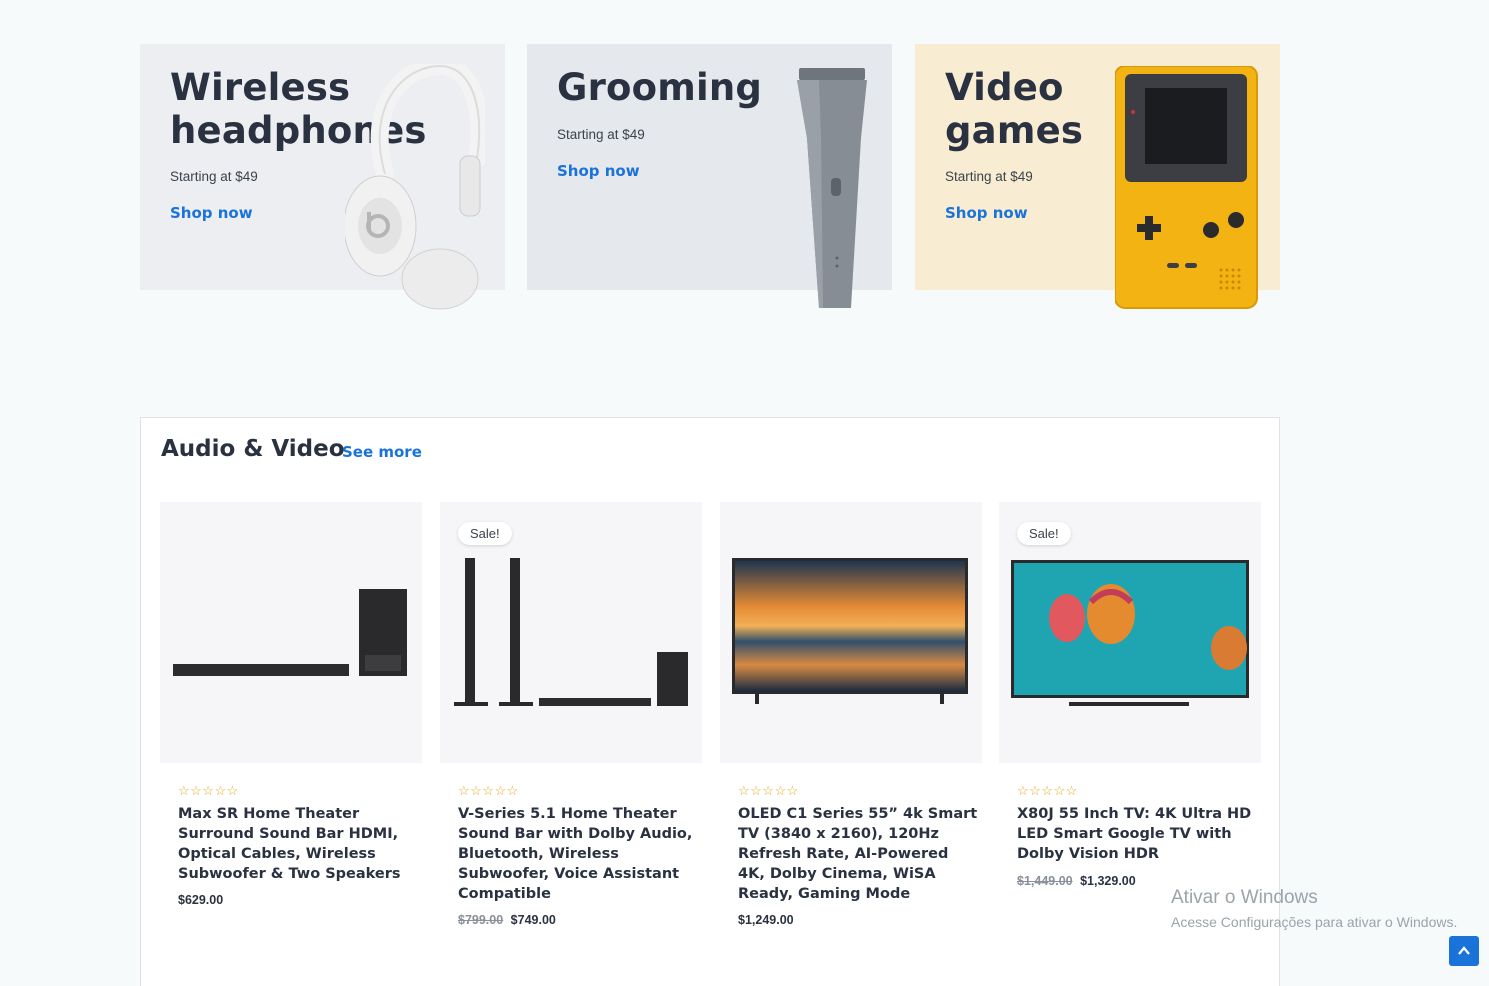 This screenshot has width=1489, height=986. I want to click on product-price: $799.00 $749.00, so click(507, 920).